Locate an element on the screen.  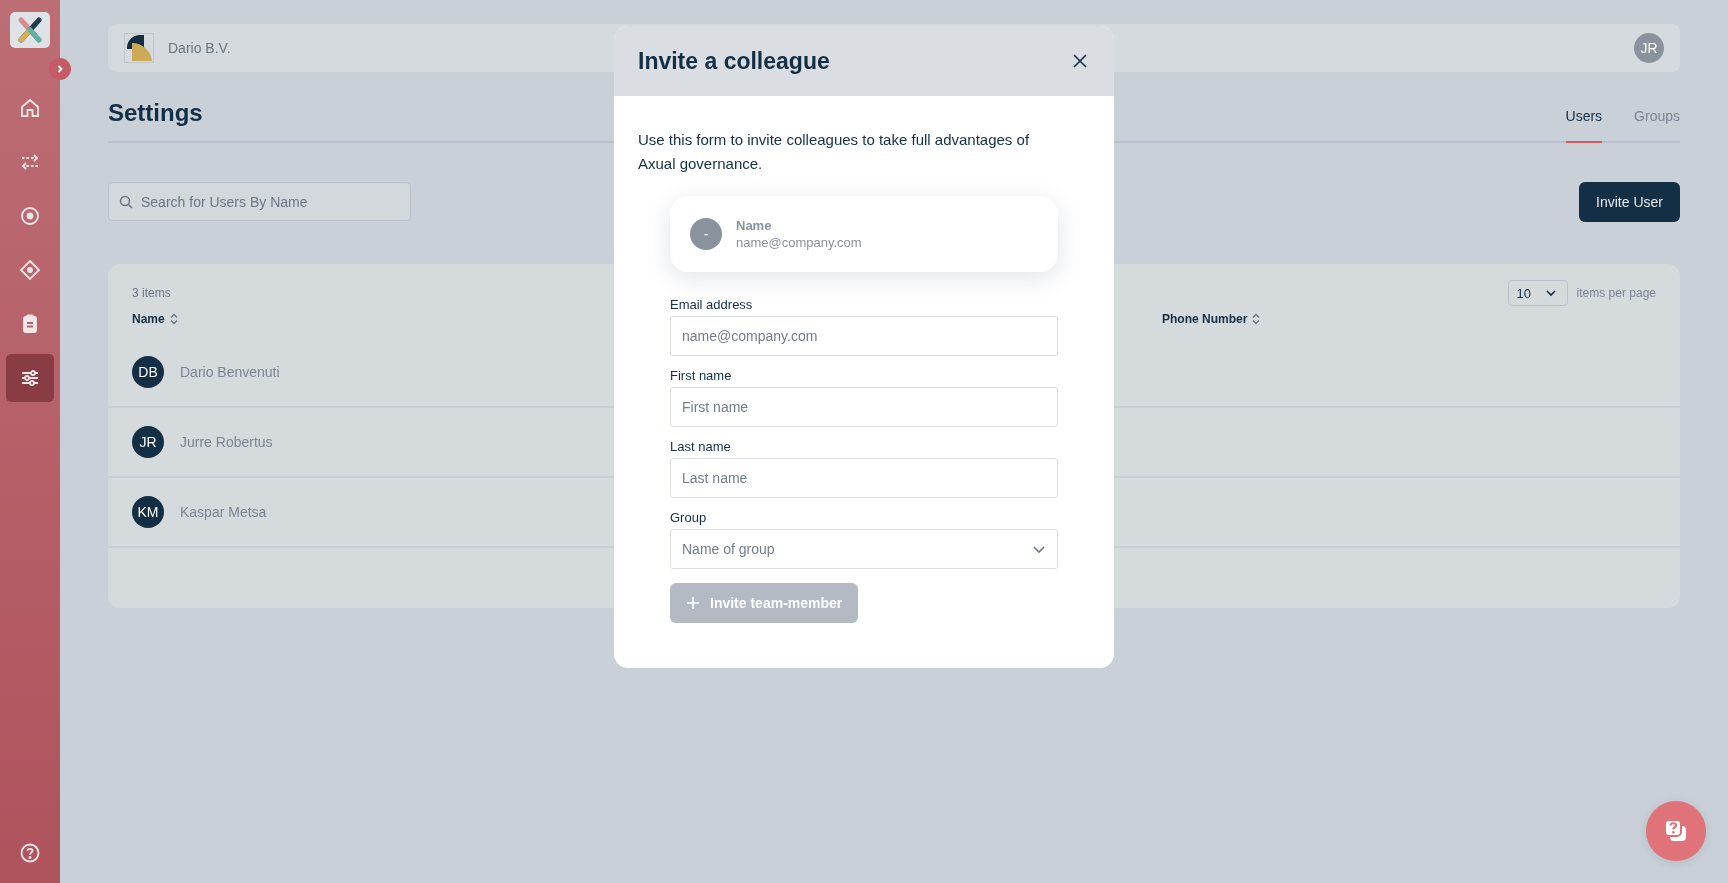
input-field: Last name is located at coordinates (864, 478).